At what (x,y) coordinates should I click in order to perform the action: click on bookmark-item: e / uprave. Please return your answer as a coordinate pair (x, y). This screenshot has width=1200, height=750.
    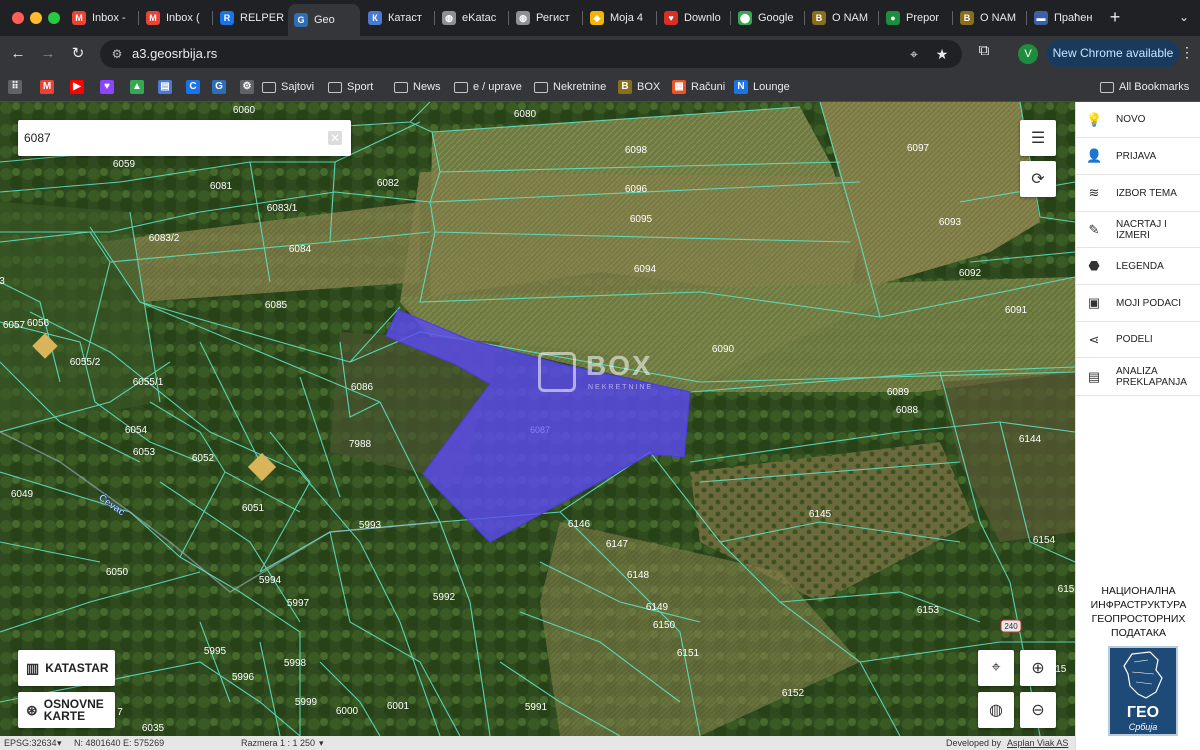
    Looking at the image, I should click on (488, 87).